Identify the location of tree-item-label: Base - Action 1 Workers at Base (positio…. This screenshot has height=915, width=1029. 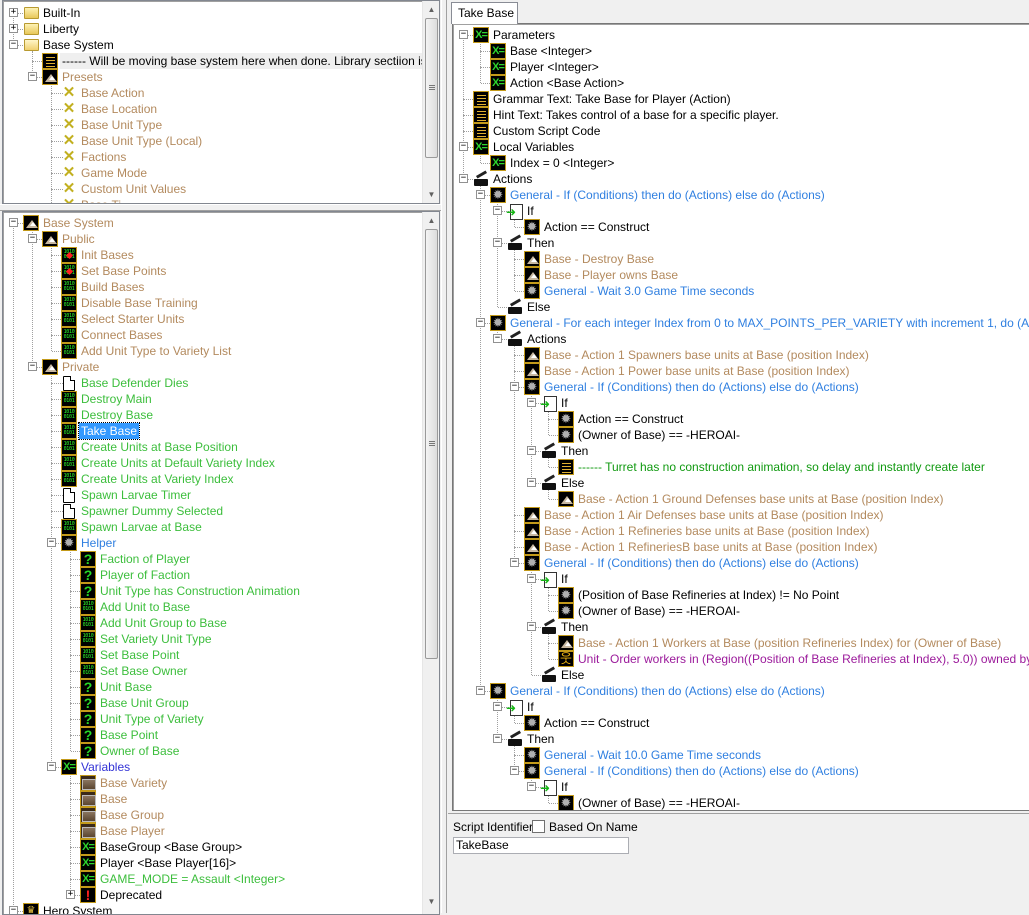
(789, 643).